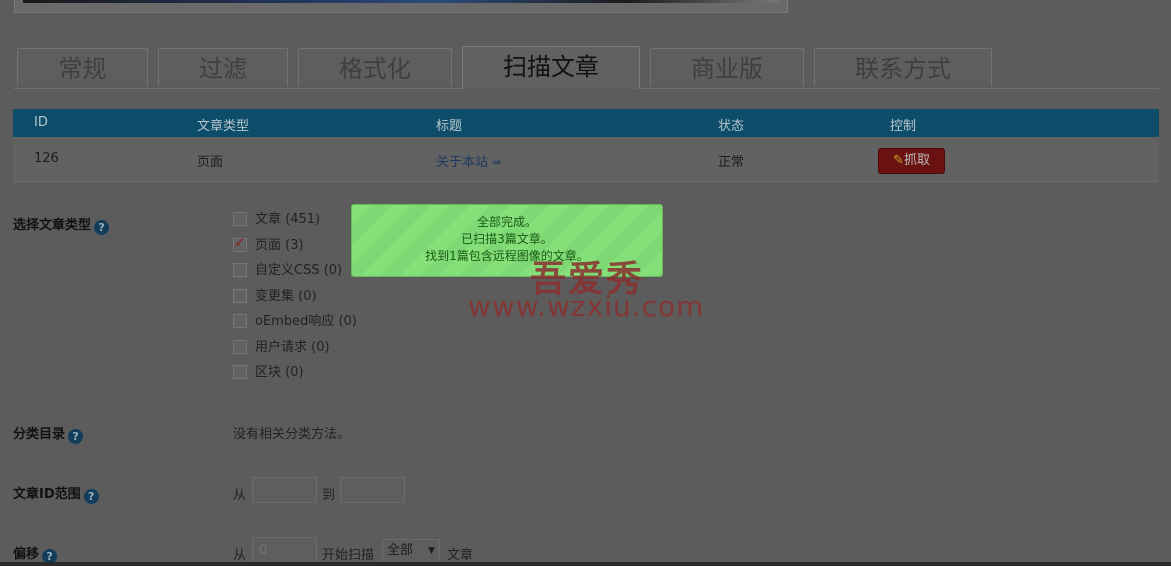 Image resolution: width=1171 pixels, height=566 pixels. What do you see at coordinates (586, 123) in the screenshot?
I see `table-header: ID 文章类型 标题 状态 控制` at bounding box center [586, 123].